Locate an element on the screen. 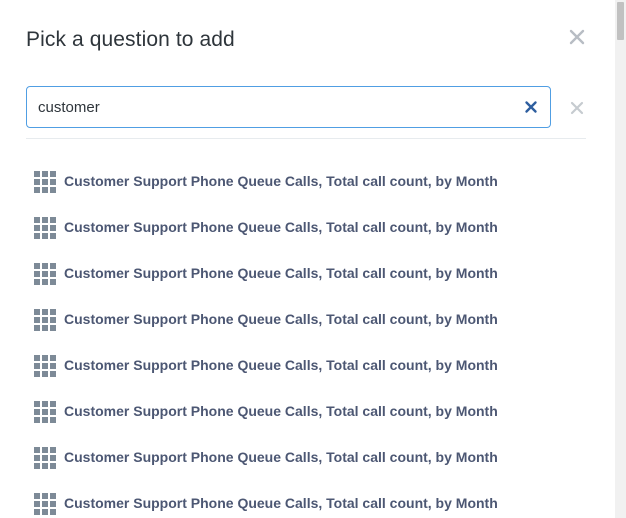 Image resolution: width=626 pixels, height=518 pixels. search-field is located at coordinates (288, 107).